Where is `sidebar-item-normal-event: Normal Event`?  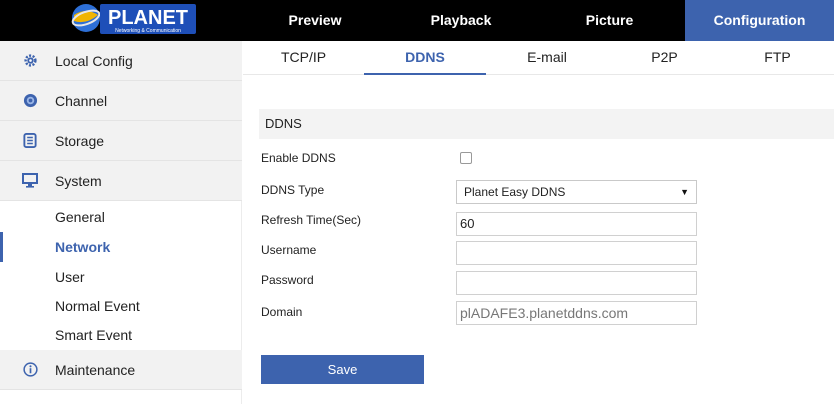
sidebar-item-normal-event: Normal Event is located at coordinates (121, 306).